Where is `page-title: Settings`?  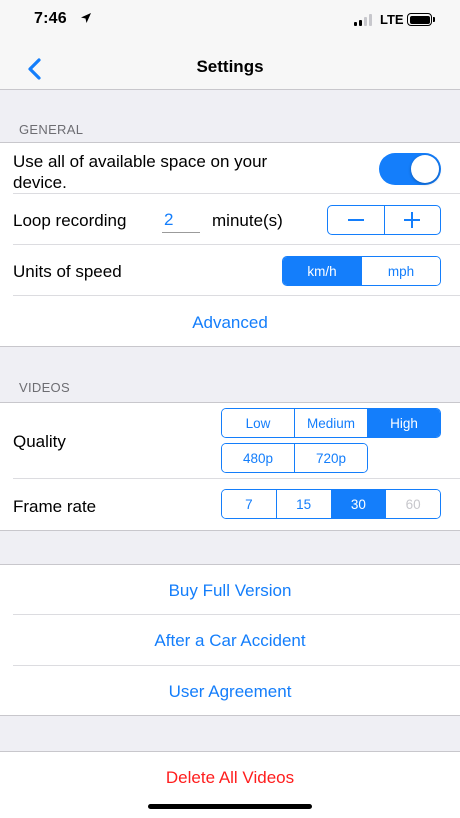
page-title: Settings is located at coordinates (230, 66).